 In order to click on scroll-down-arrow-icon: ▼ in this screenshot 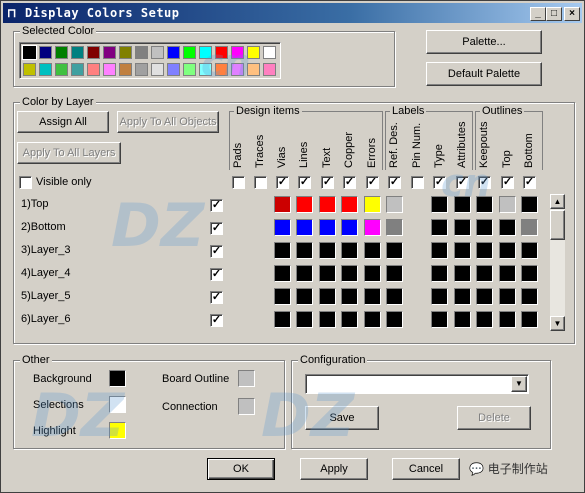, I will do `click(557, 323)`.